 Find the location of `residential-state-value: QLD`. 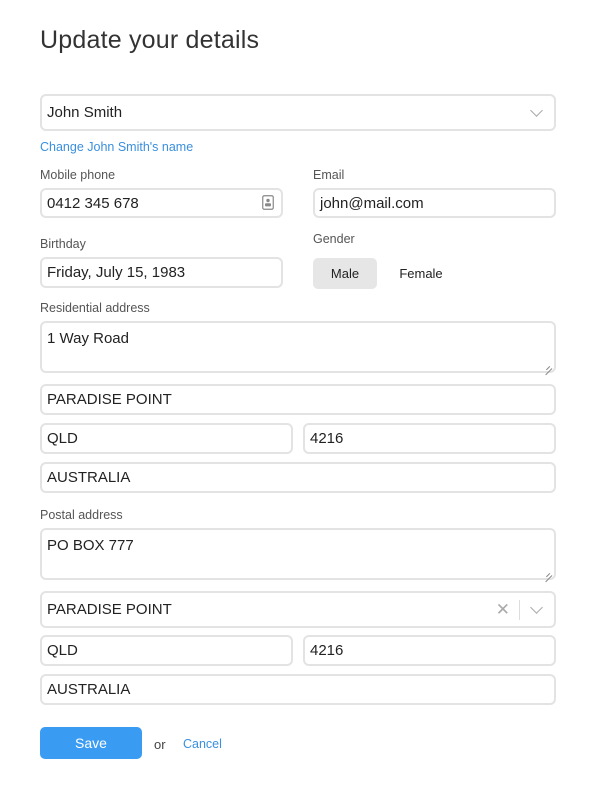

residential-state-value: QLD is located at coordinates (62, 438).